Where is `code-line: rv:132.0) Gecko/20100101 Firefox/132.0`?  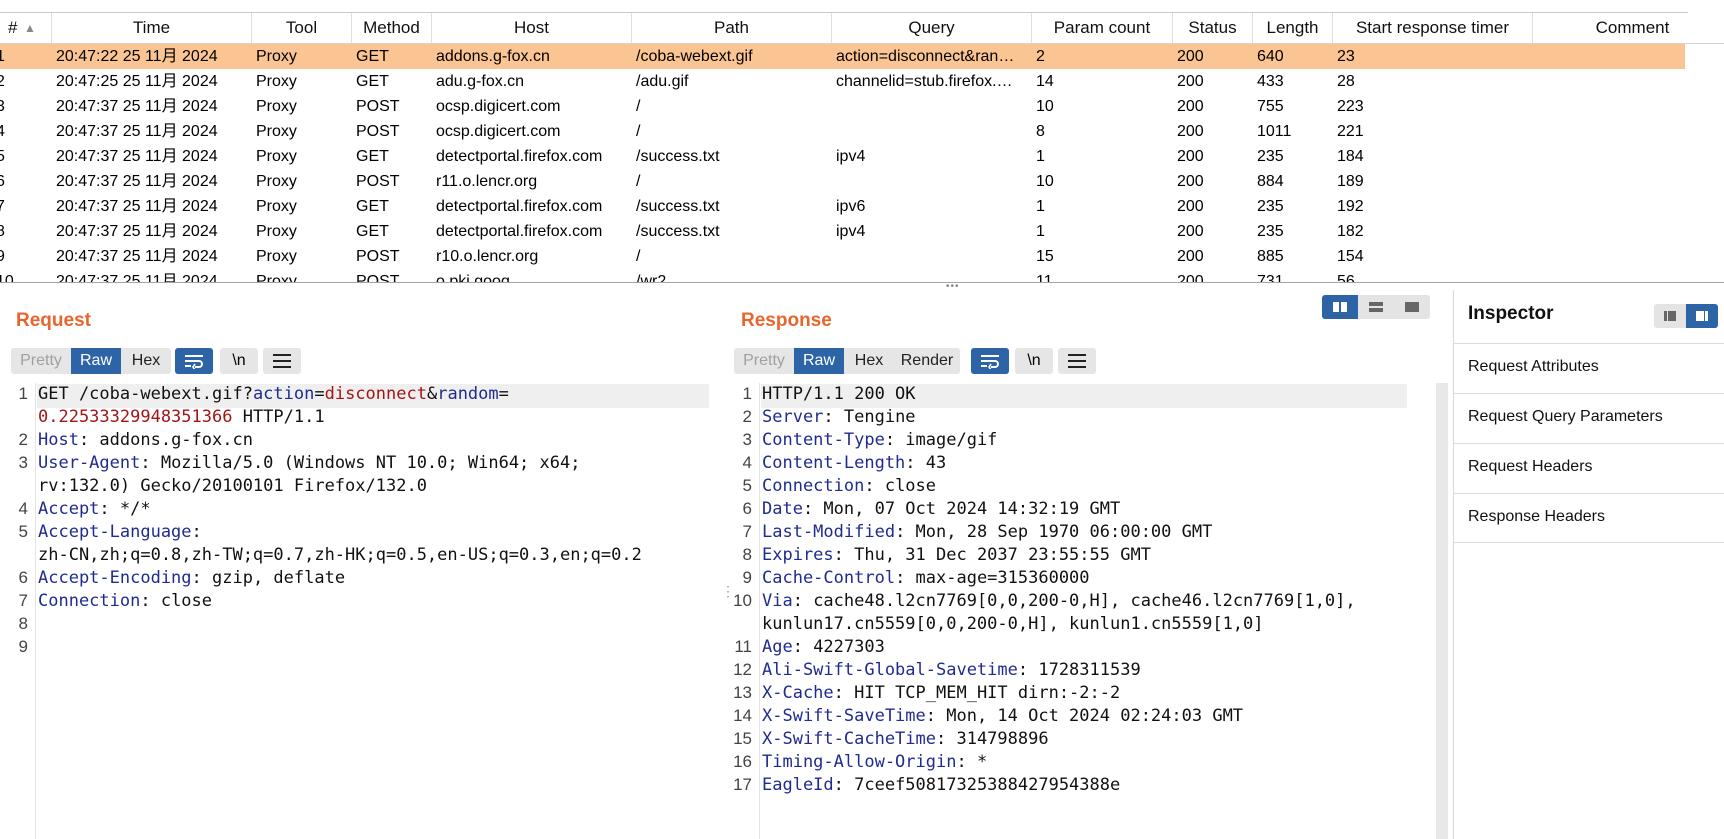
code-line: rv:132.0) Gecko/20100101 Firefox/132.0 is located at coordinates (232, 486).